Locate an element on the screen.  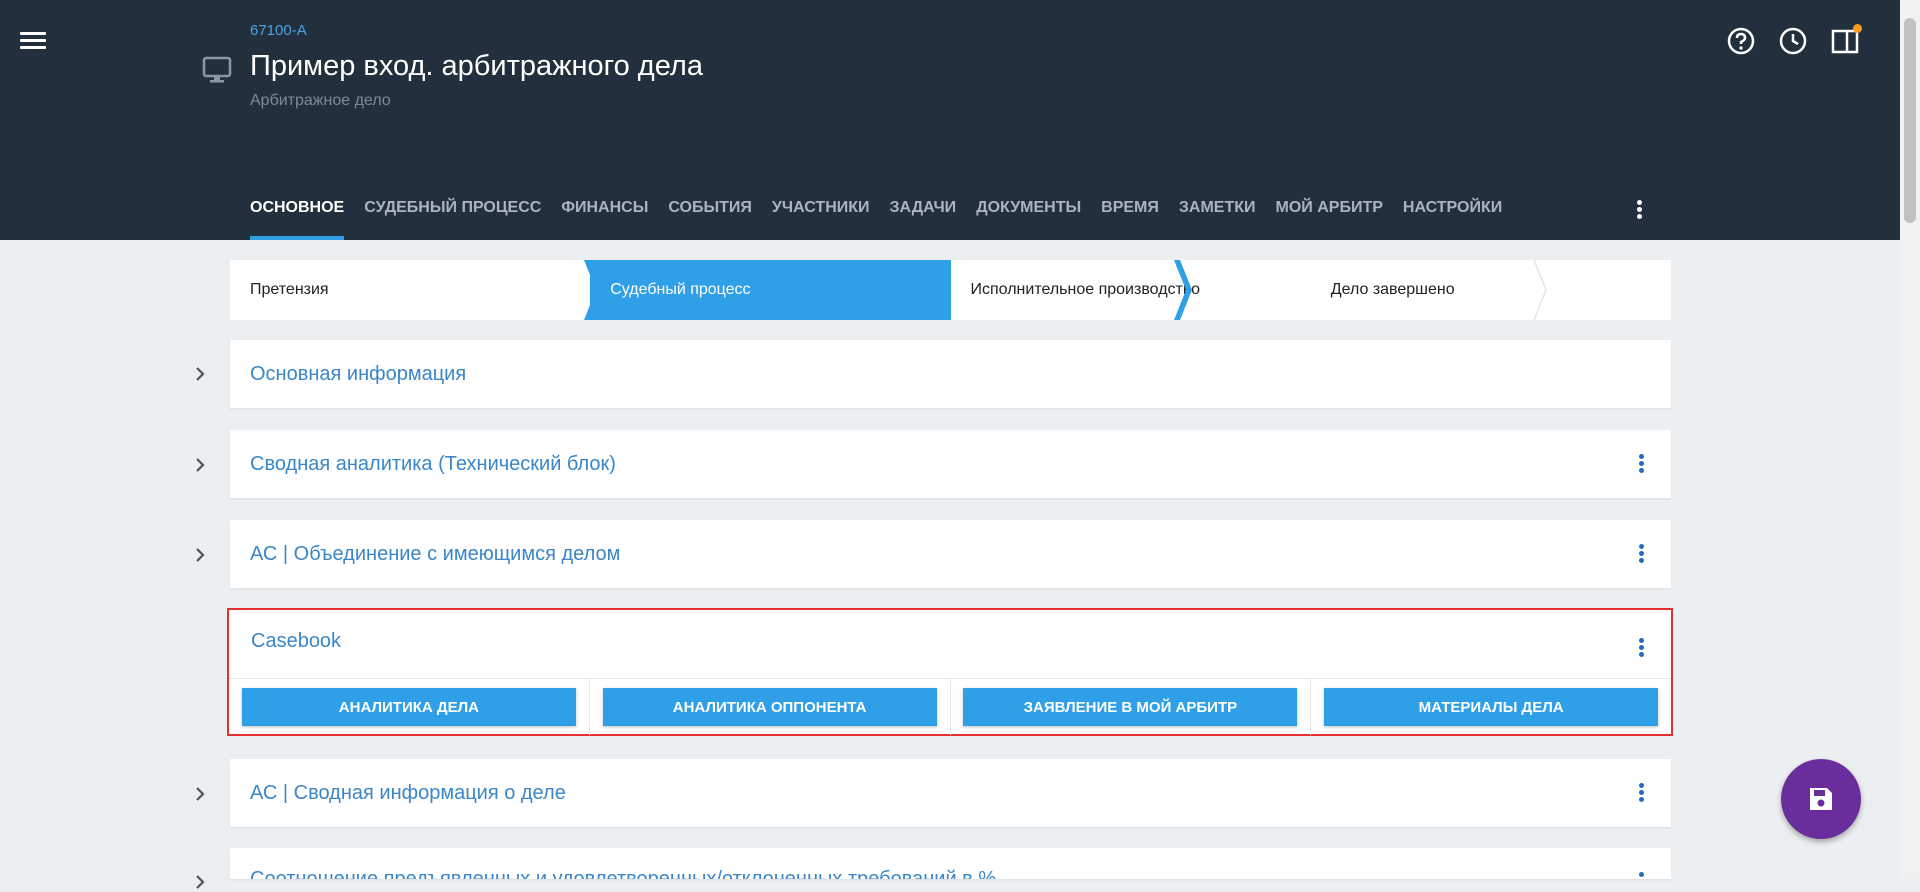
case-materials-button: МАТЕРИАЛЫ ДЕЛА is located at coordinates (1491, 707).